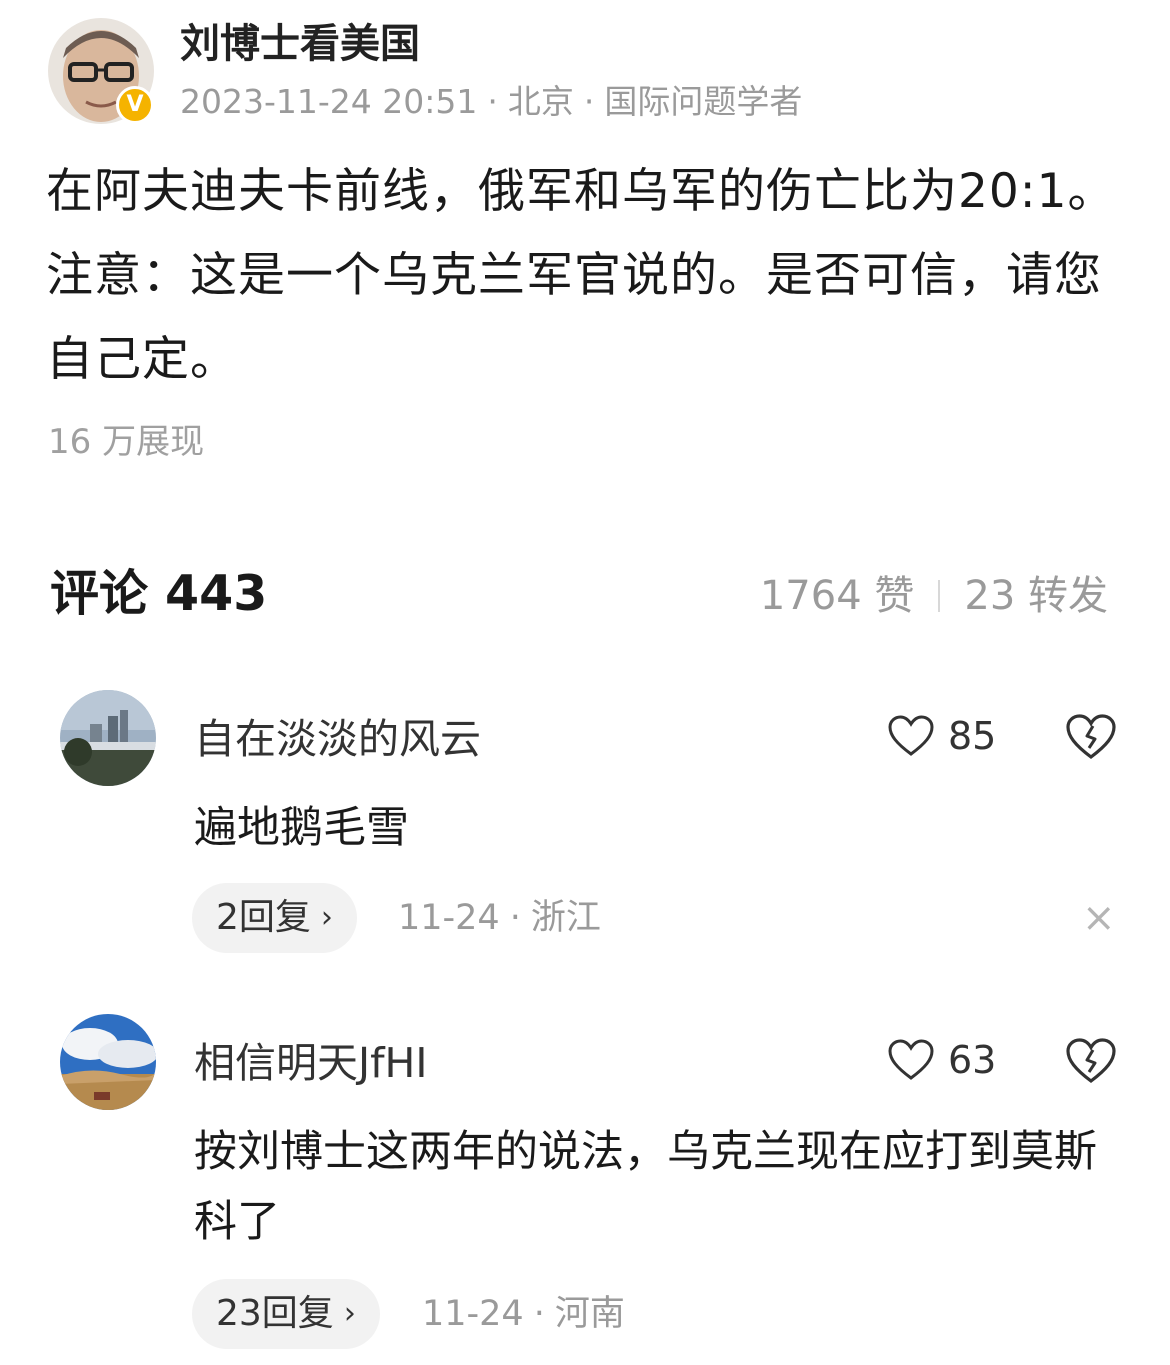 This screenshot has height=1365, width=1170. Describe the element at coordinates (310, 1063) in the screenshot. I see `comment-username: 相信明天JfHI` at that location.